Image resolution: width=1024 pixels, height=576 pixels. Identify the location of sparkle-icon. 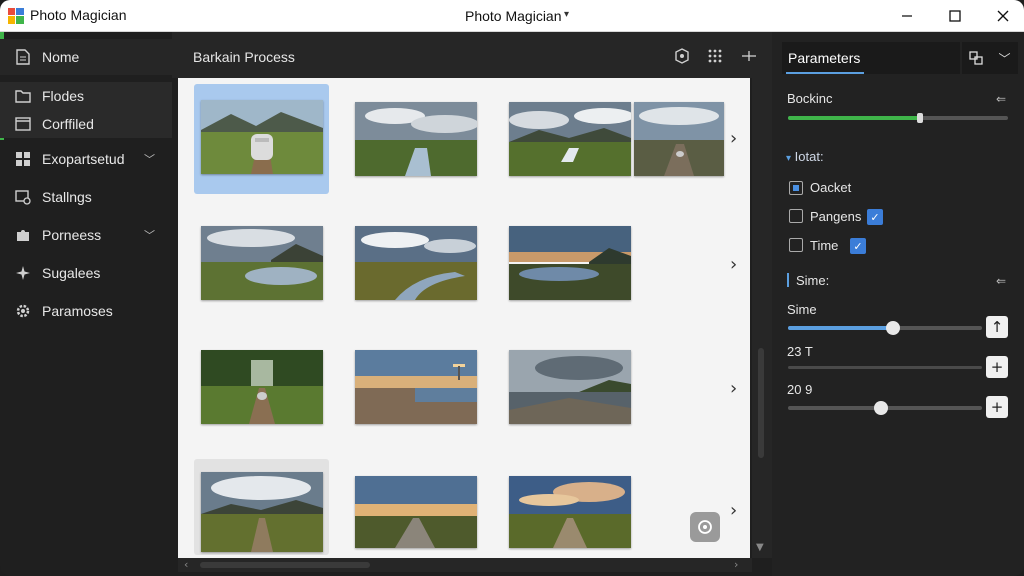
(23, 273).